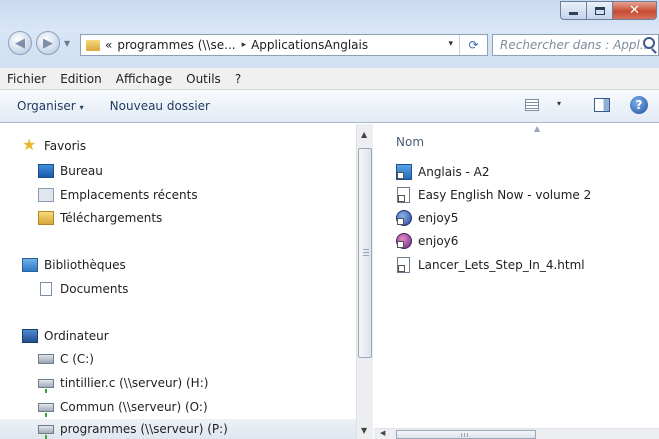 Image resolution: width=659 pixels, height=439 pixels. I want to click on folder-icon, so click(93, 45).